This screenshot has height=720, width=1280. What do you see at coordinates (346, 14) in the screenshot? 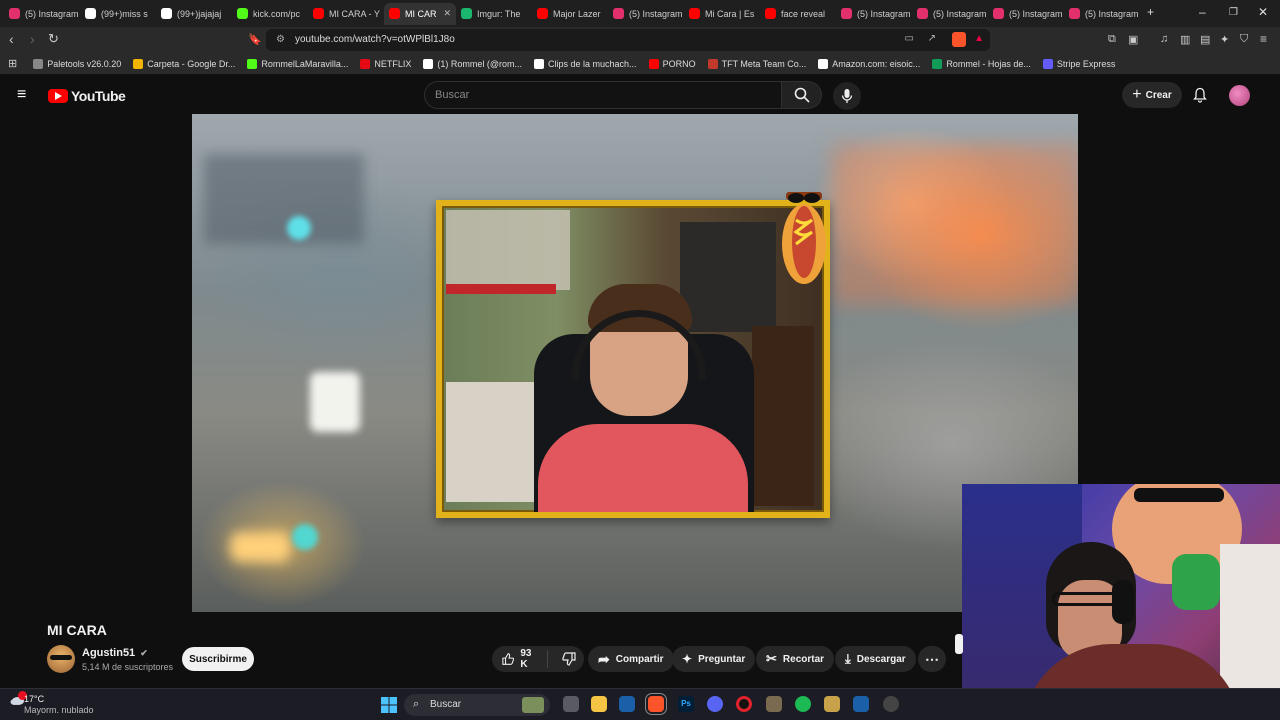
I see `browser-tab: MI CARA - Y` at bounding box center [346, 14].